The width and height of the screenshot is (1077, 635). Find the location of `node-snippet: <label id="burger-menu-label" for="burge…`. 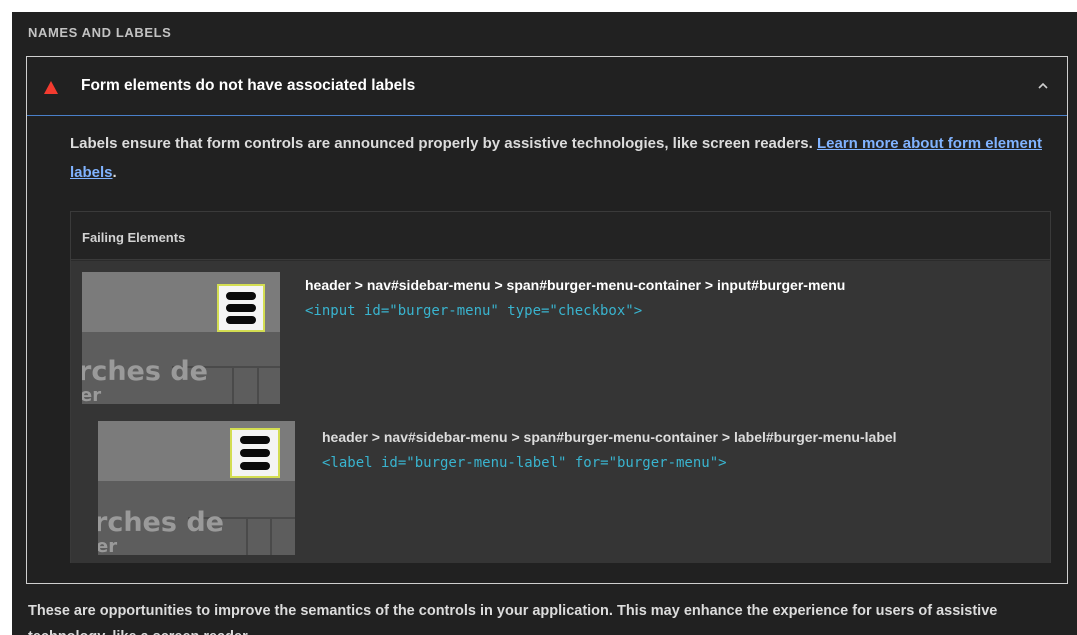

node-snippet: <label id="burger-menu-label" for="burge… is located at coordinates (524, 463).